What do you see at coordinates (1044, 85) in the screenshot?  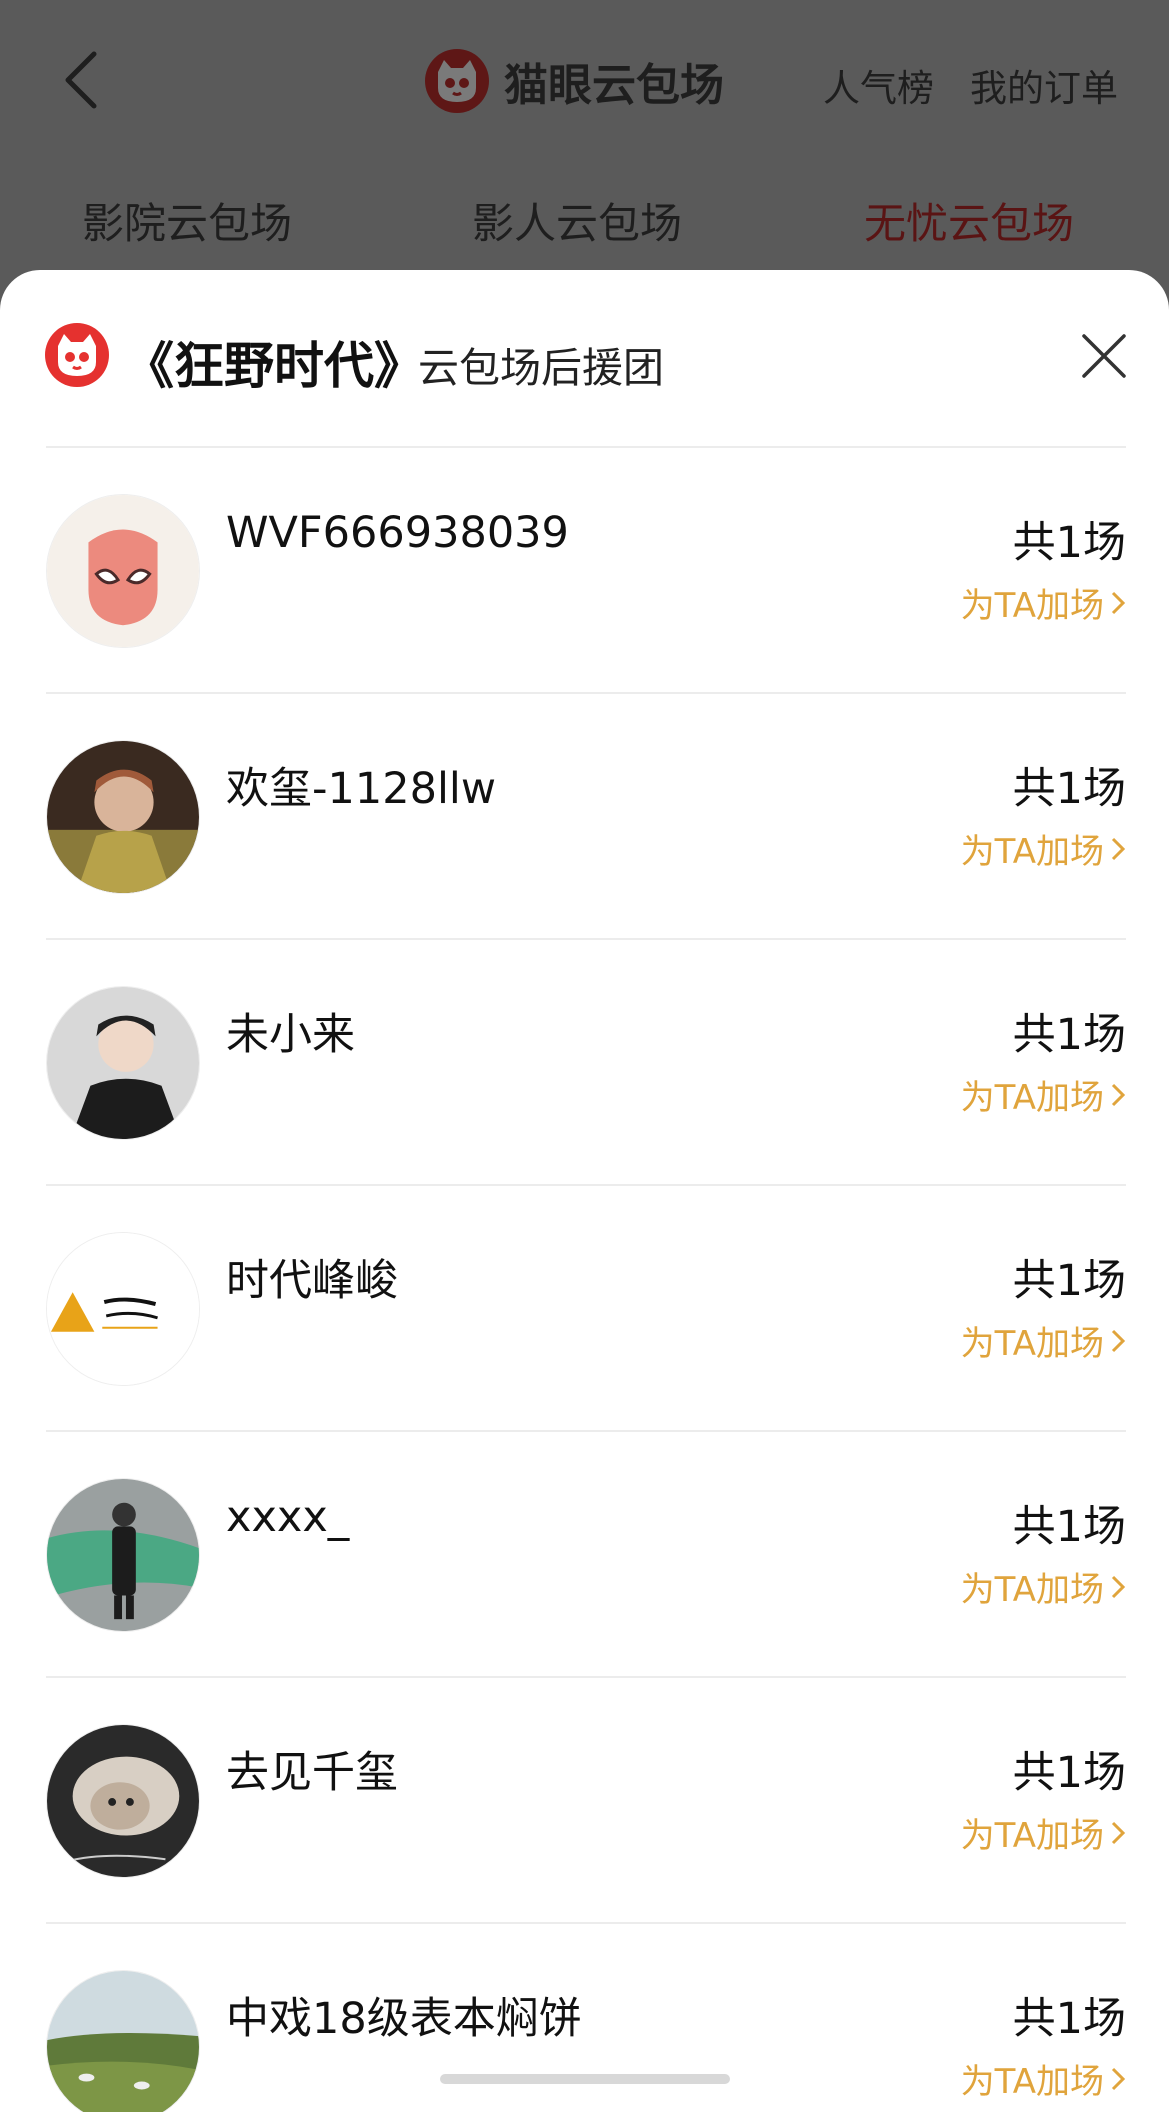 I see `my-orders-link: 我的订单` at bounding box center [1044, 85].